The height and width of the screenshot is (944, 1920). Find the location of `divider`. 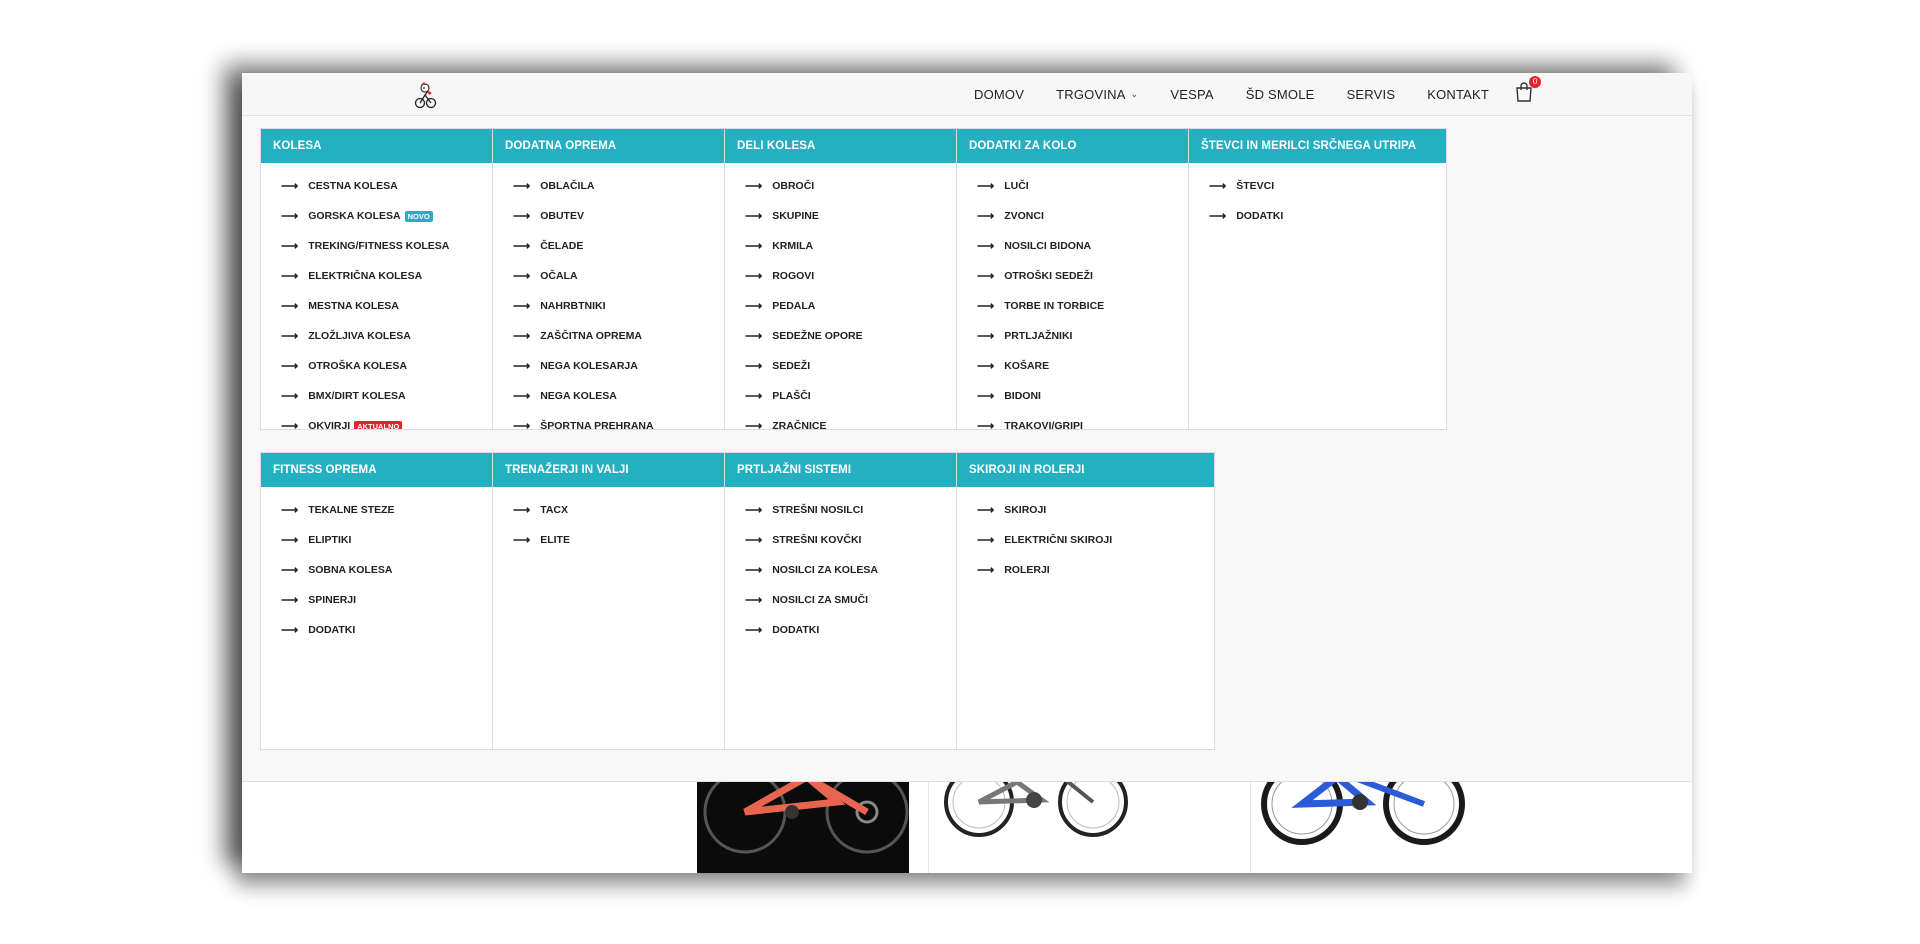

divider is located at coordinates (928, 827).